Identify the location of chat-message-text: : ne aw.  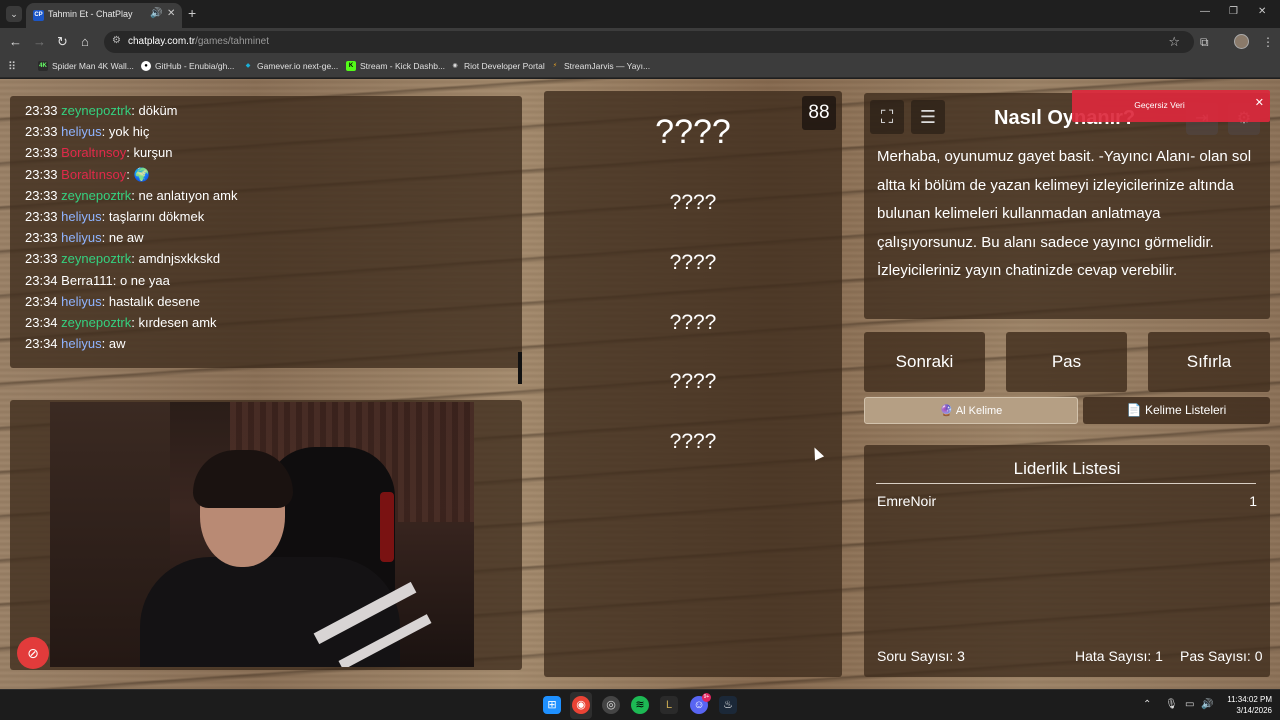
(122, 238).